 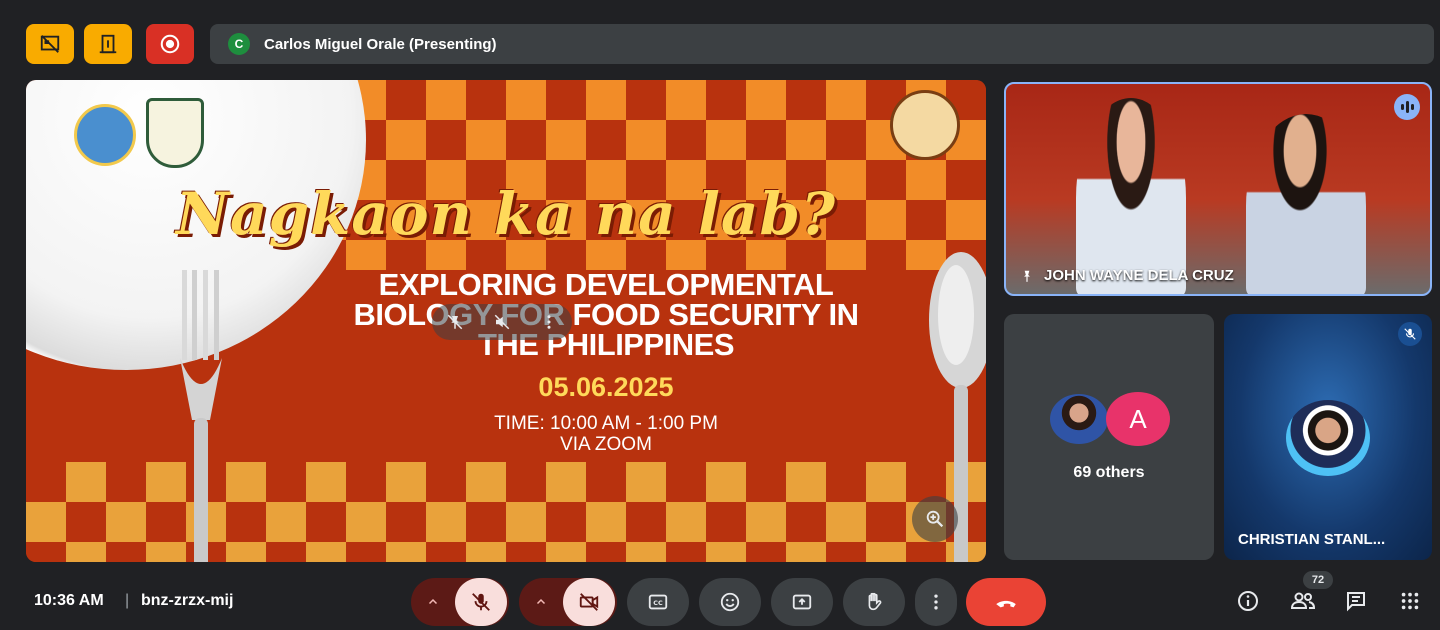 What do you see at coordinates (380, 44) in the screenshot?
I see `presenter-label: Carlos Miguel Orale (Presenting)` at bounding box center [380, 44].